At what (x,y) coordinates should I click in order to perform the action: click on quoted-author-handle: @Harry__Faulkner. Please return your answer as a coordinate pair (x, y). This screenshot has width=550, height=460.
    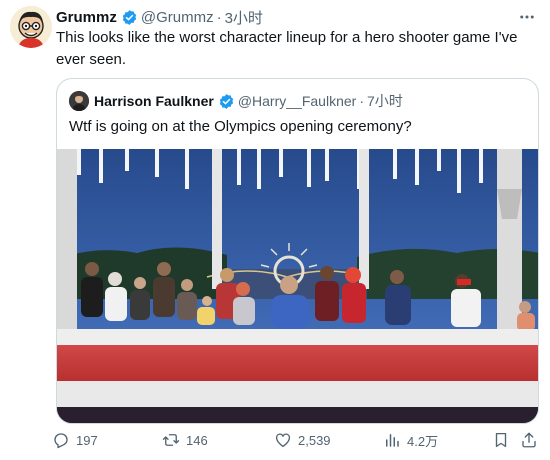
    Looking at the image, I should click on (297, 101).